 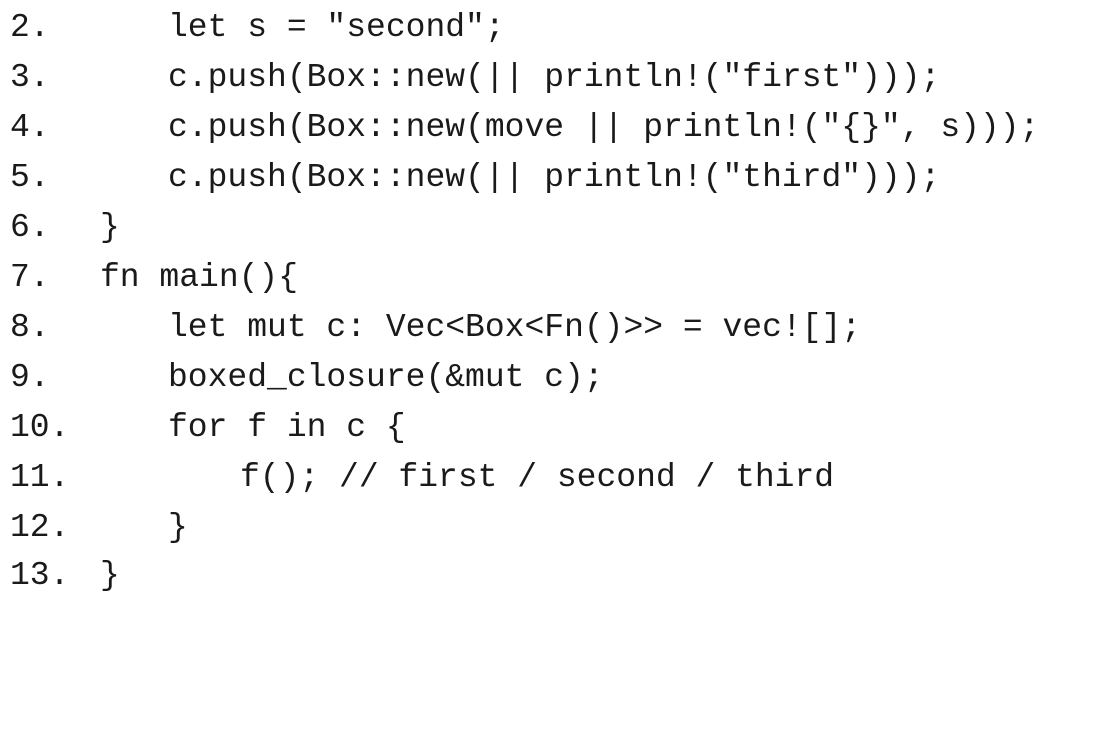 What do you see at coordinates (555, 576) in the screenshot?
I see `code-line: 13. }` at bounding box center [555, 576].